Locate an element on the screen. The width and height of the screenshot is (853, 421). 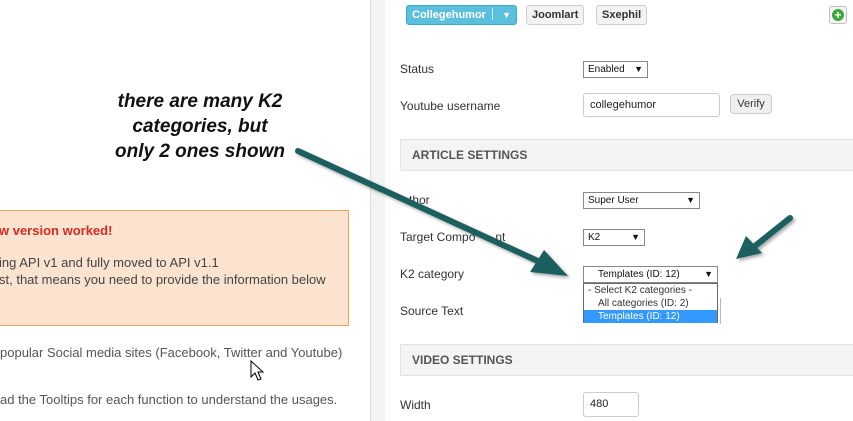
arrow-to-select is located at coordinates (764, 237).